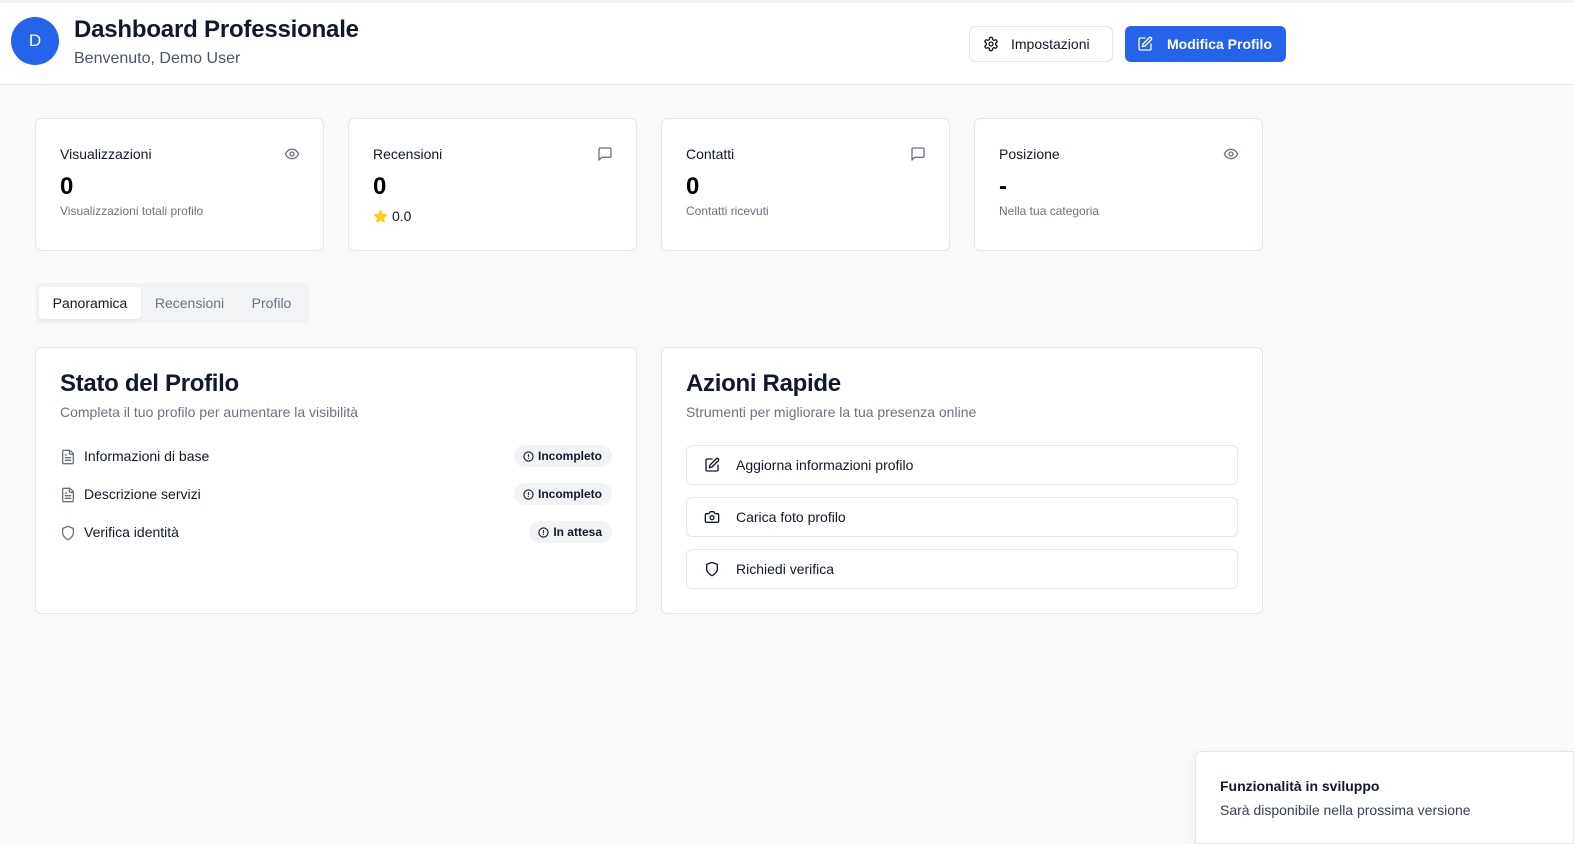 This screenshot has height=844, width=1574. Describe the element at coordinates (402, 216) in the screenshot. I see `rating-value: 0.0` at that location.